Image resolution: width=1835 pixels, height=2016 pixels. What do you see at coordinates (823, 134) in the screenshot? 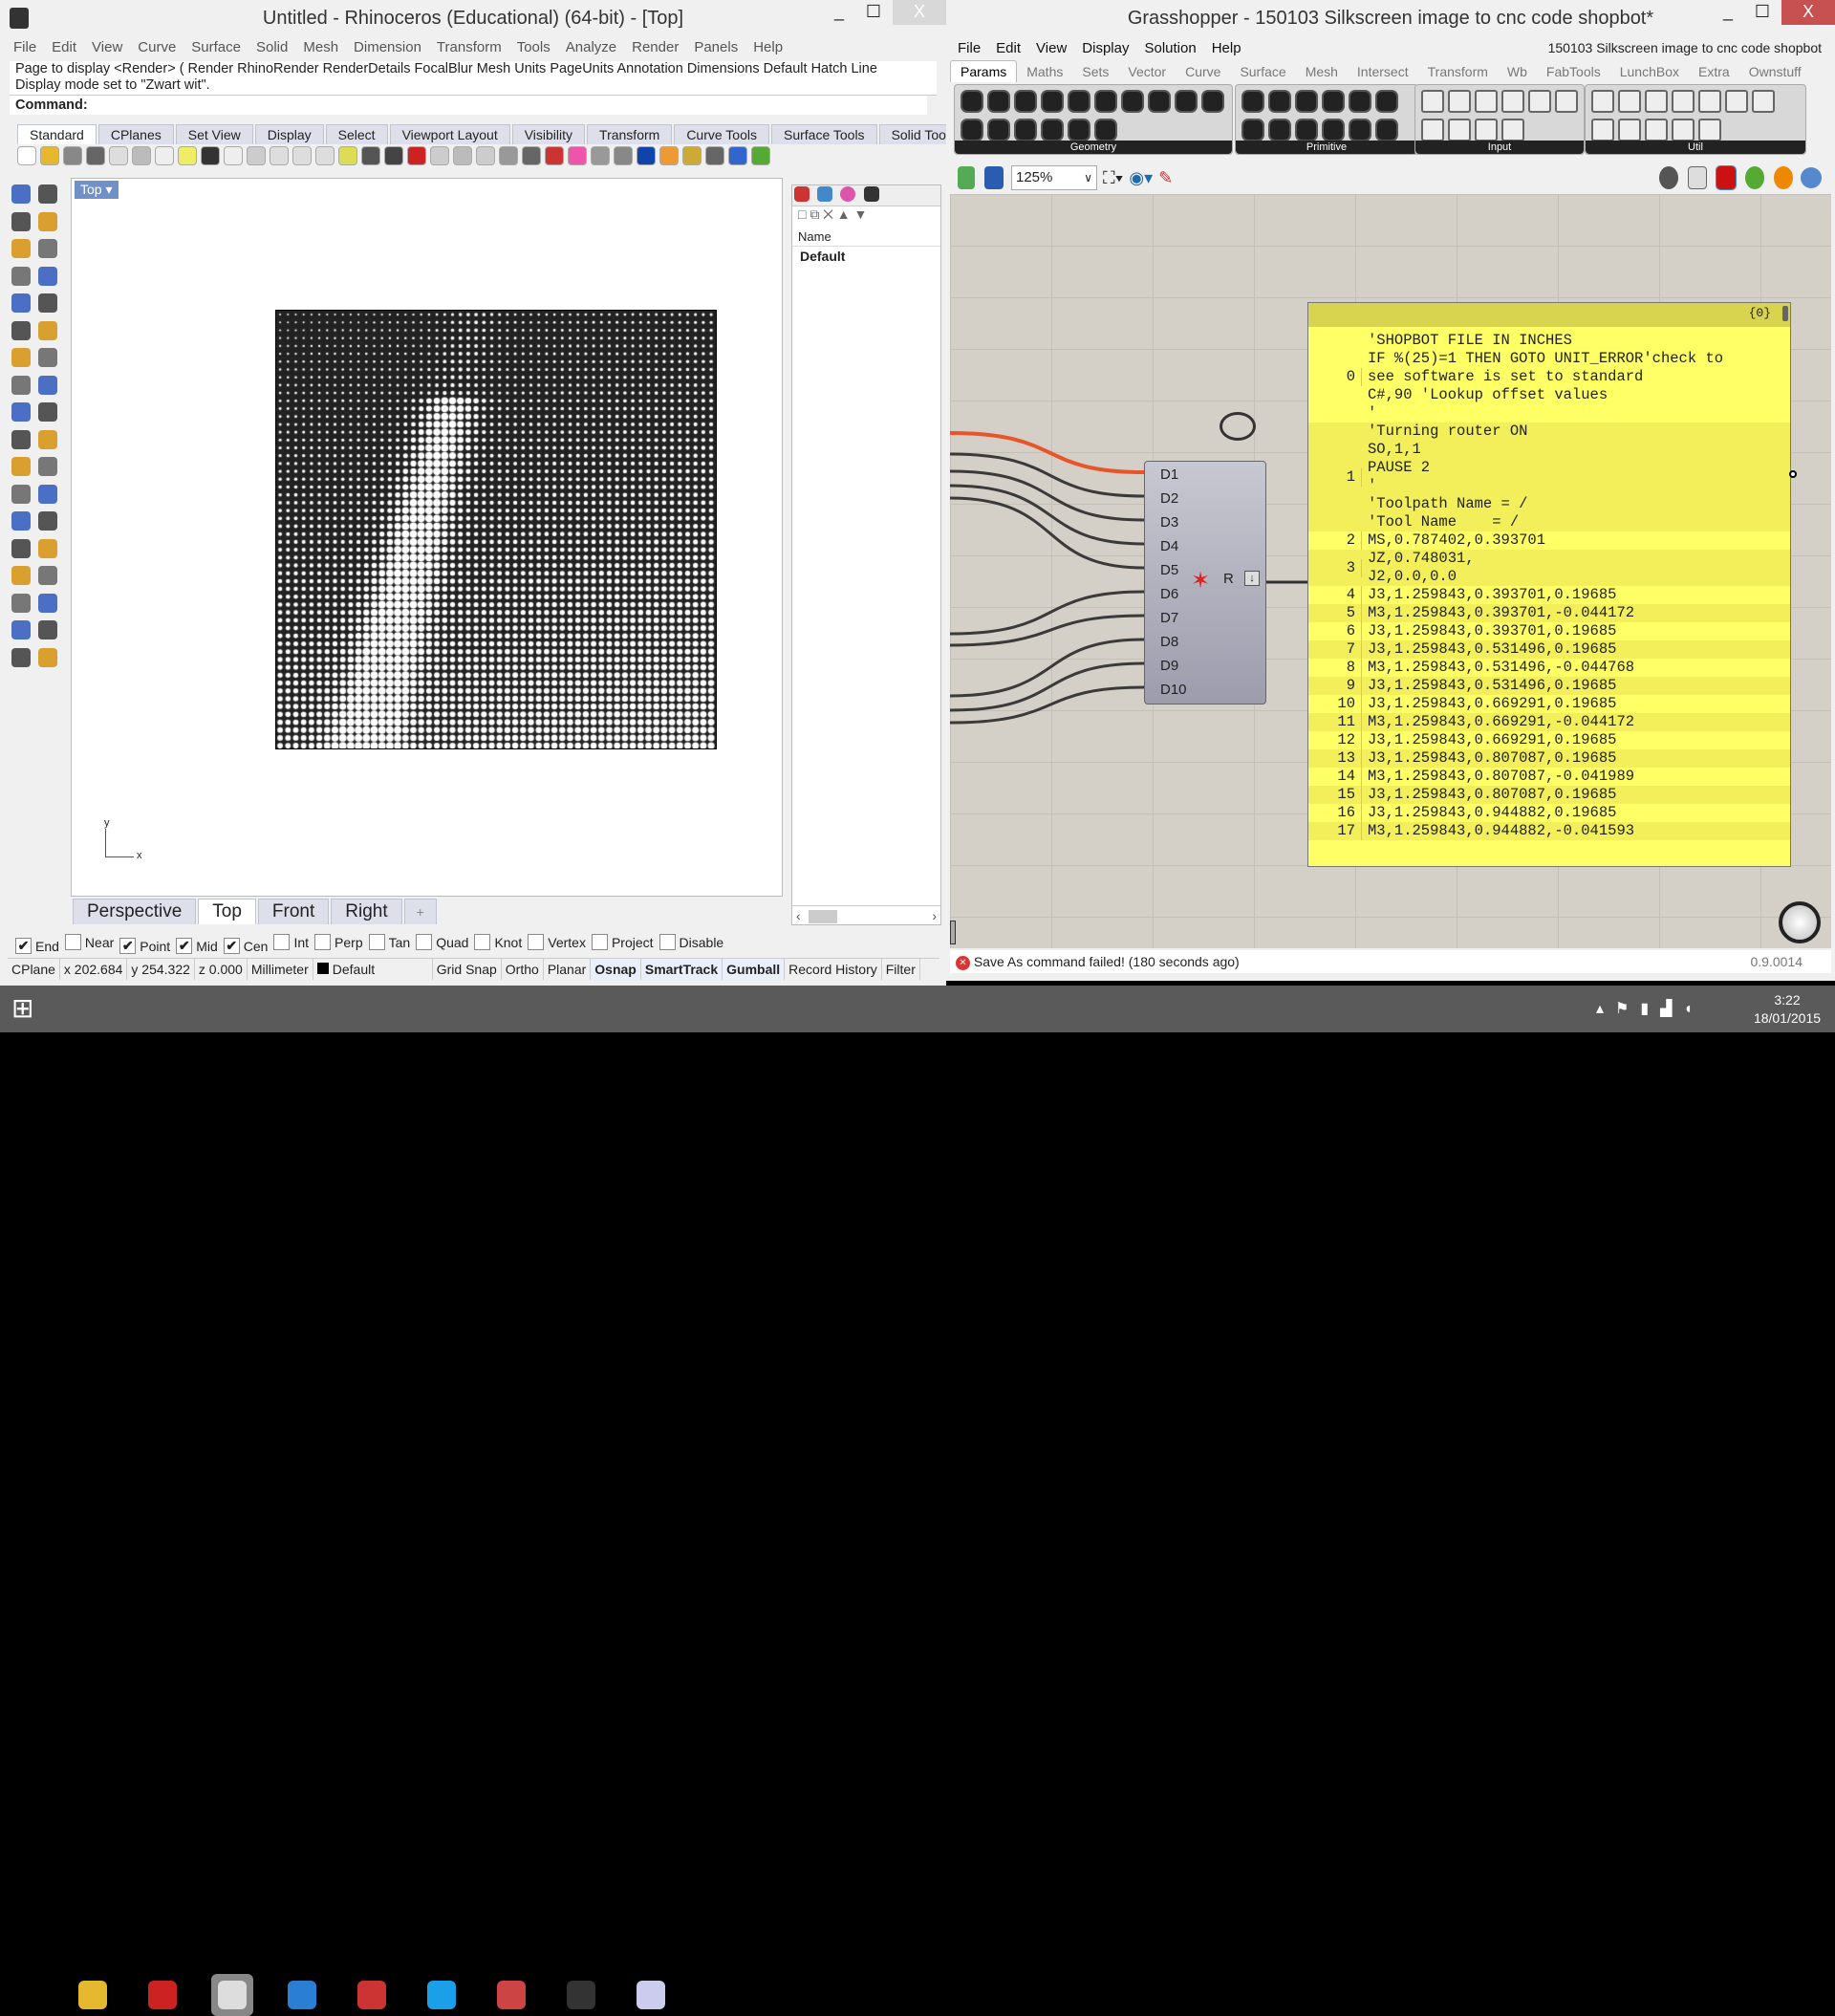
I see `toolbar-tab-surface-tools: Surface Tools` at bounding box center [823, 134].